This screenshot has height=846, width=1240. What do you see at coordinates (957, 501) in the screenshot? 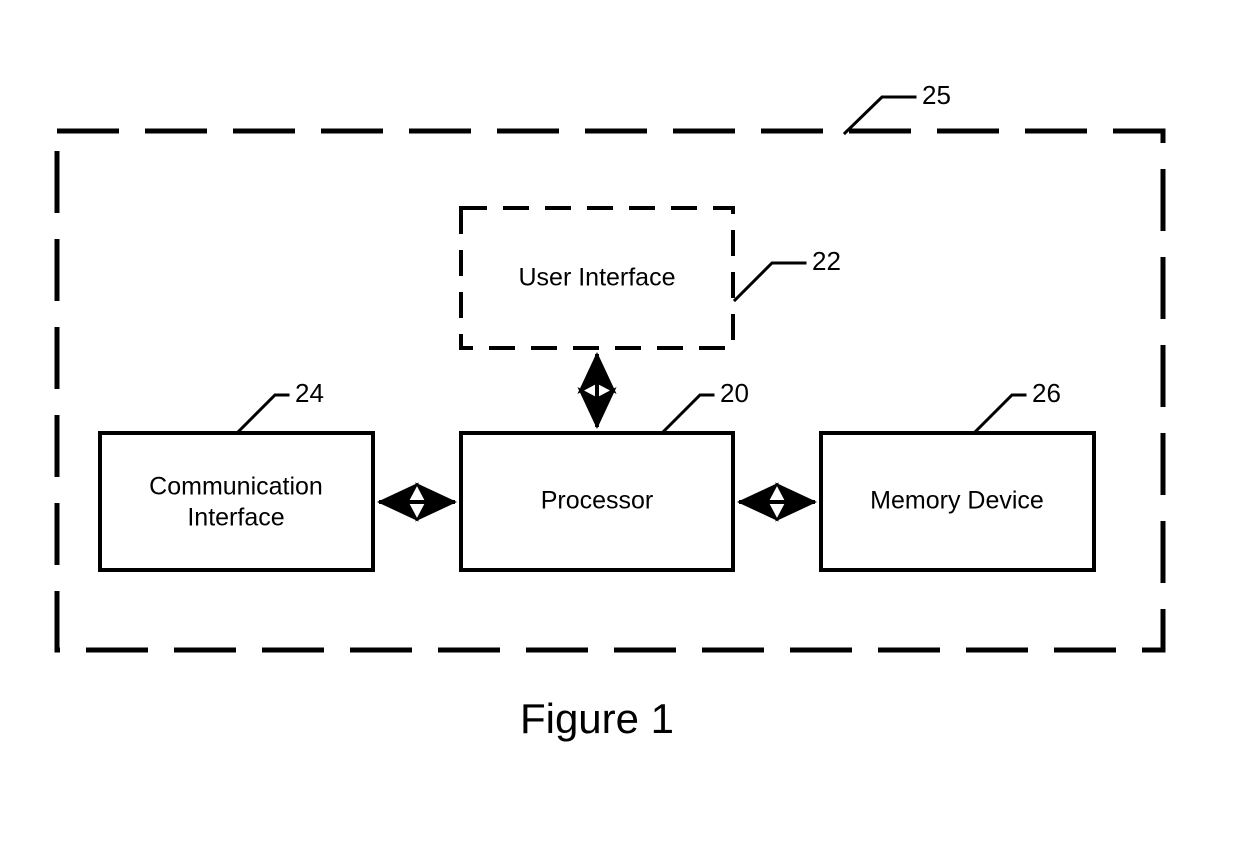
I see `block-label-memory-device: Memory Device` at bounding box center [957, 501].